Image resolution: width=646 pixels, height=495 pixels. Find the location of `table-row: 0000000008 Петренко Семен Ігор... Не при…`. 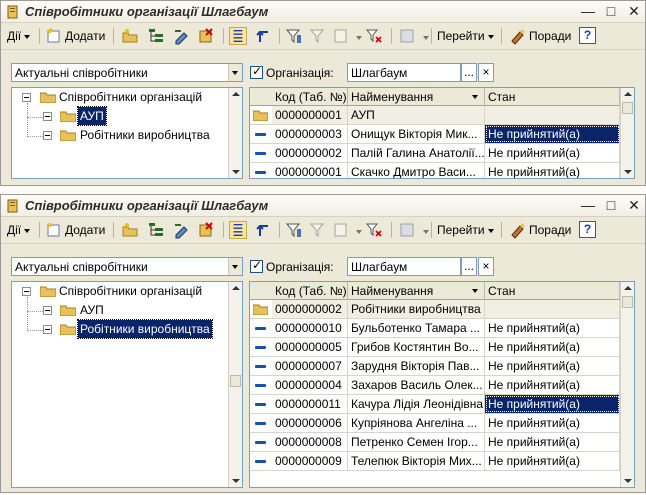

table-row: 0000000008 Петренко Семен Ігор... Не при… is located at coordinates (435, 442).